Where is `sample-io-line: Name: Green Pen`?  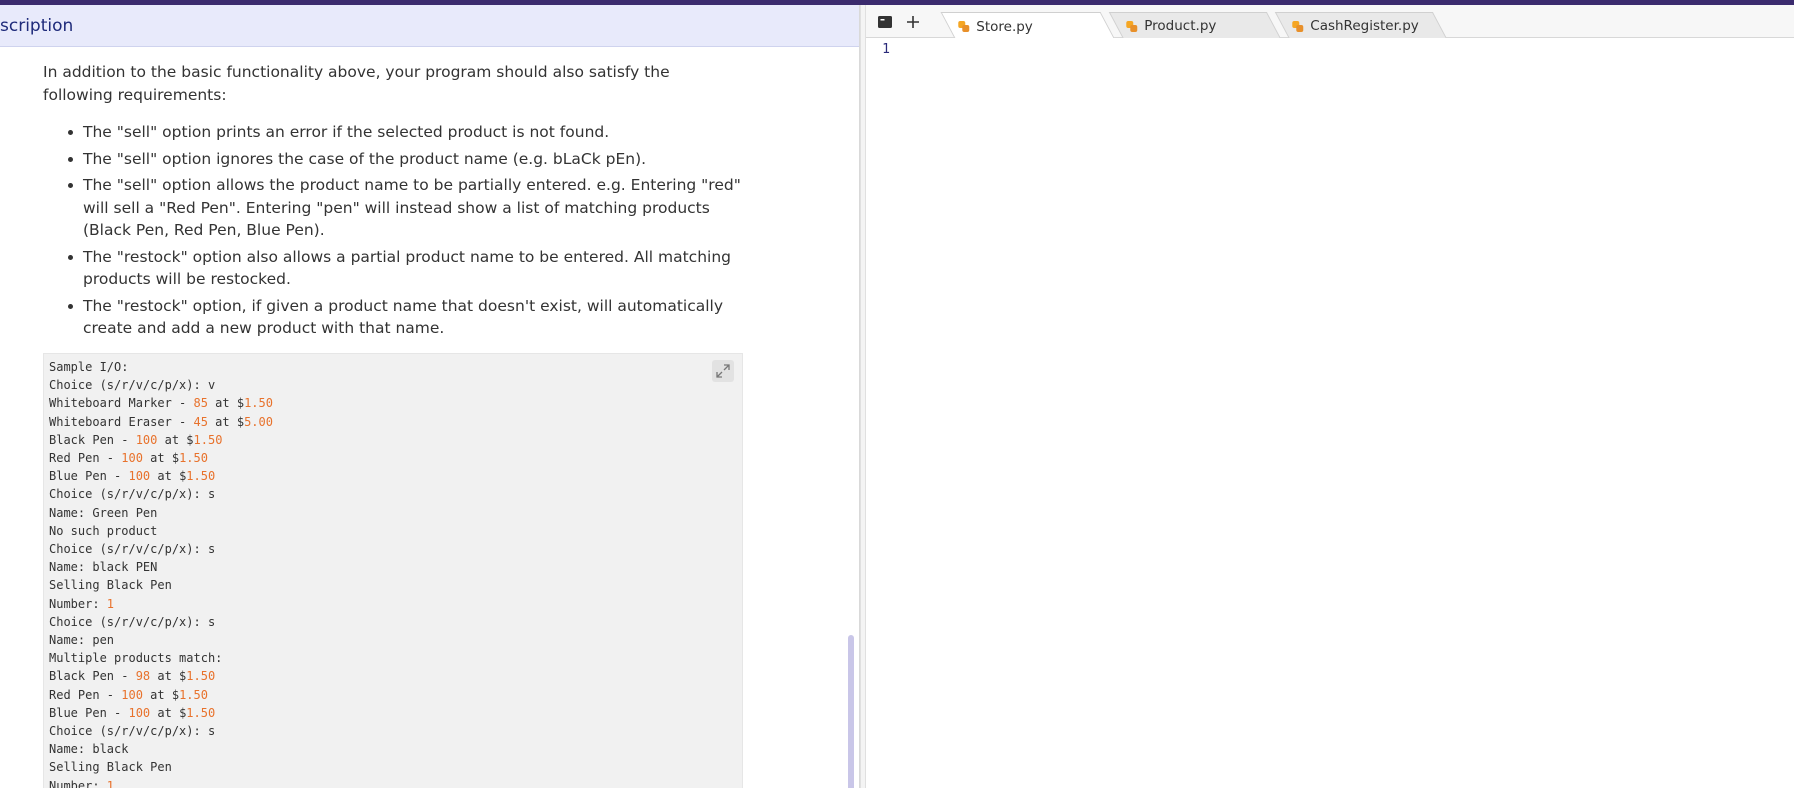 sample-io-line: Name: Green Pen is located at coordinates (103, 512).